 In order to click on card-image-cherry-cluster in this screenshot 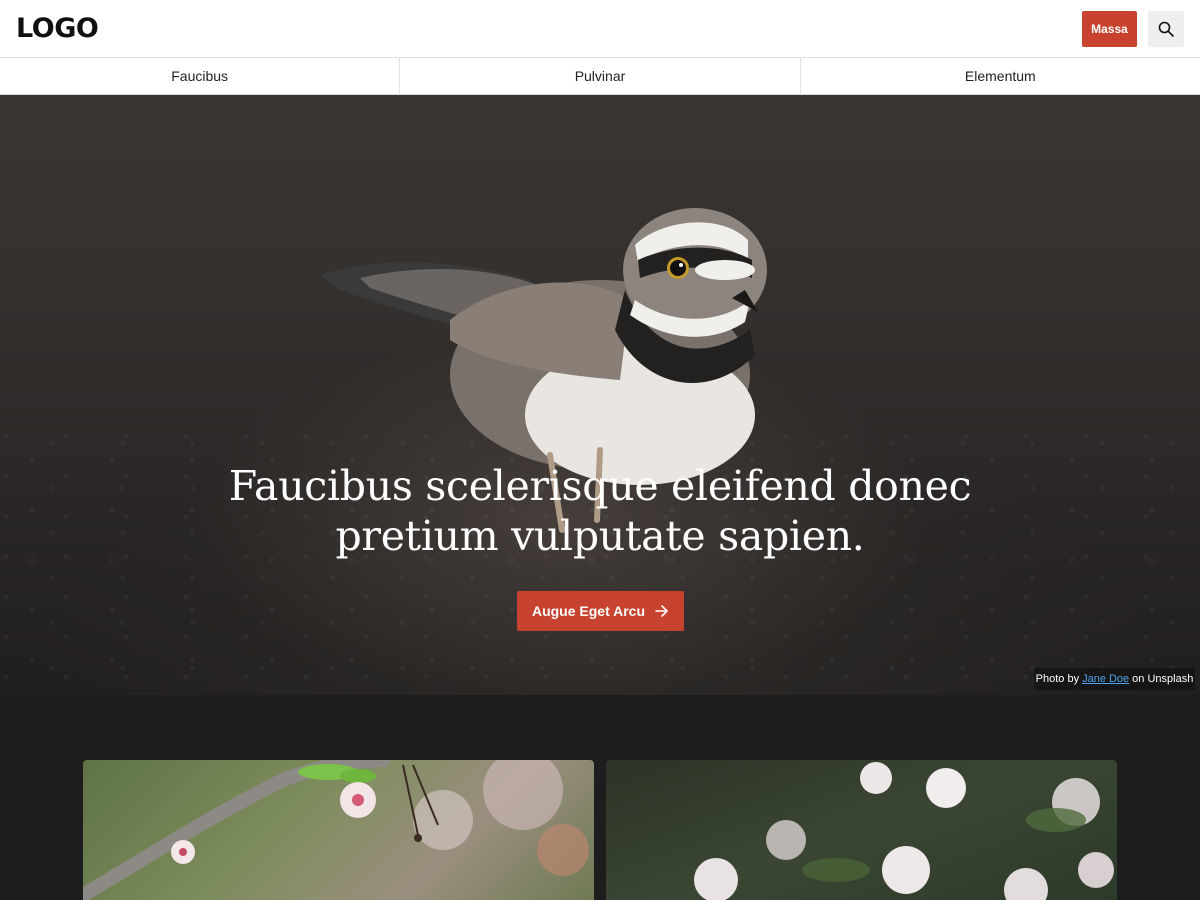, I will do `click(861, 830)`.